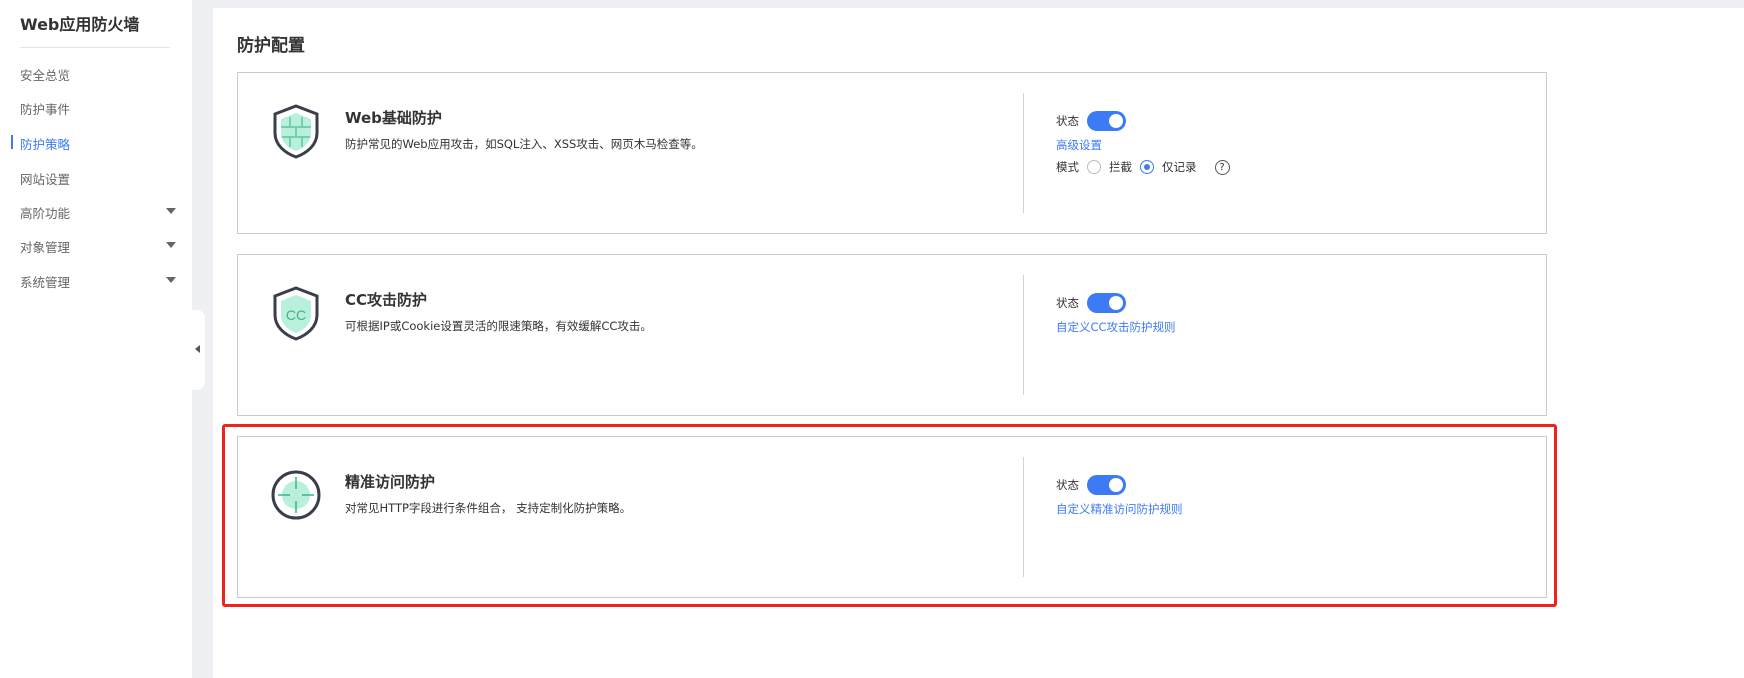  Describe the element at coordinates (1120, 167) in the screenshot. I see `radio-label: 拦截` at that location.